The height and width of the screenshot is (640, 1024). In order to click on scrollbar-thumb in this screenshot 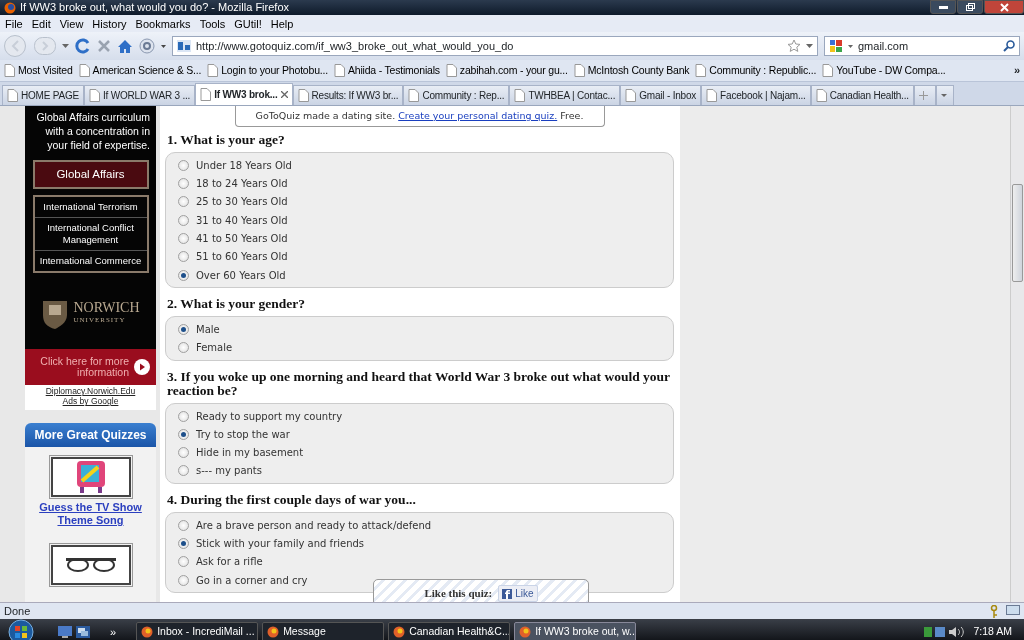, I will do `click(1017, 233)`.